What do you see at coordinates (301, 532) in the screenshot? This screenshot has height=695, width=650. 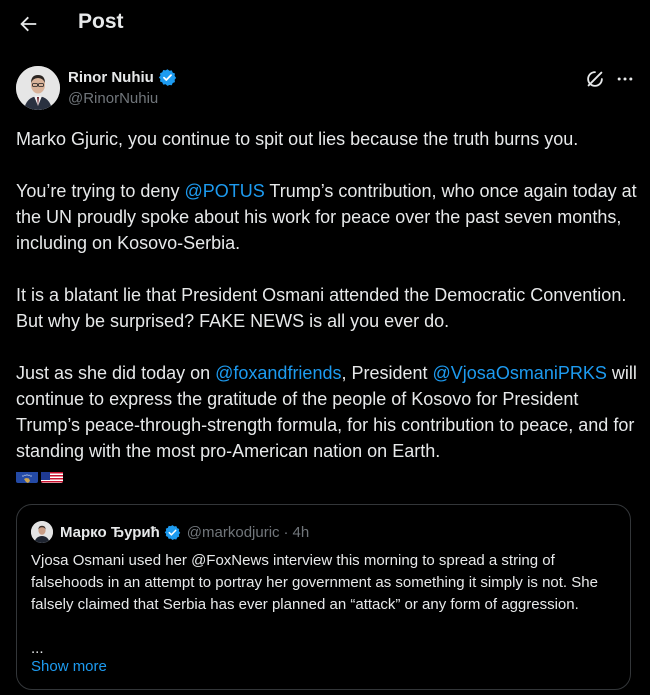 I see `quoted-post-time: 4h` at bounding box center [301, 532].